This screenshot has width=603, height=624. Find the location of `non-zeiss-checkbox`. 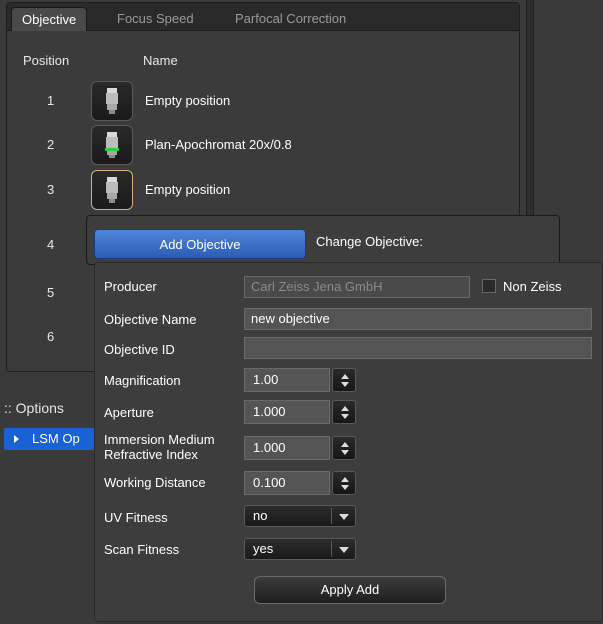

non-zeiss-checkbox is located at coordinates (489, 286).